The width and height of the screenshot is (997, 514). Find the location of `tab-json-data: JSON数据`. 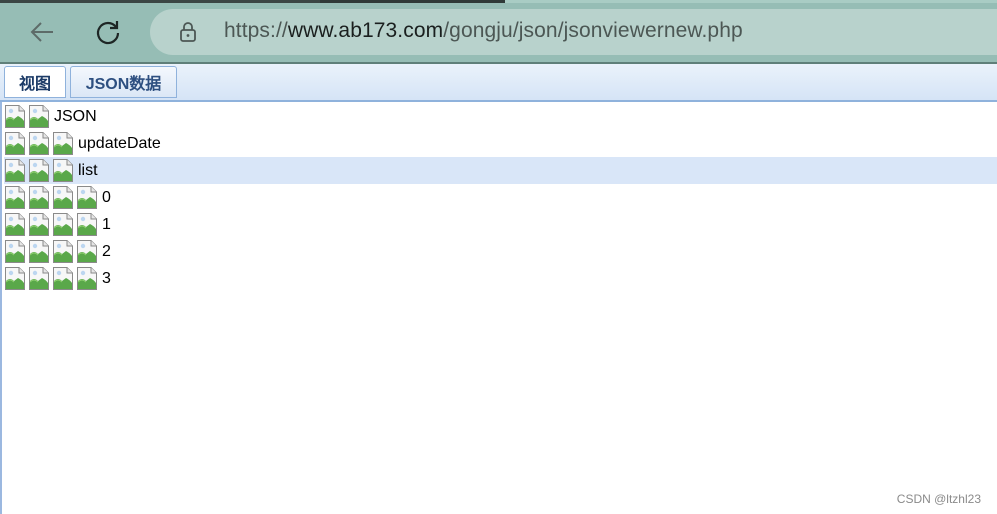

tab-json-data: JSON数据 is located at coordinates (123, 82).